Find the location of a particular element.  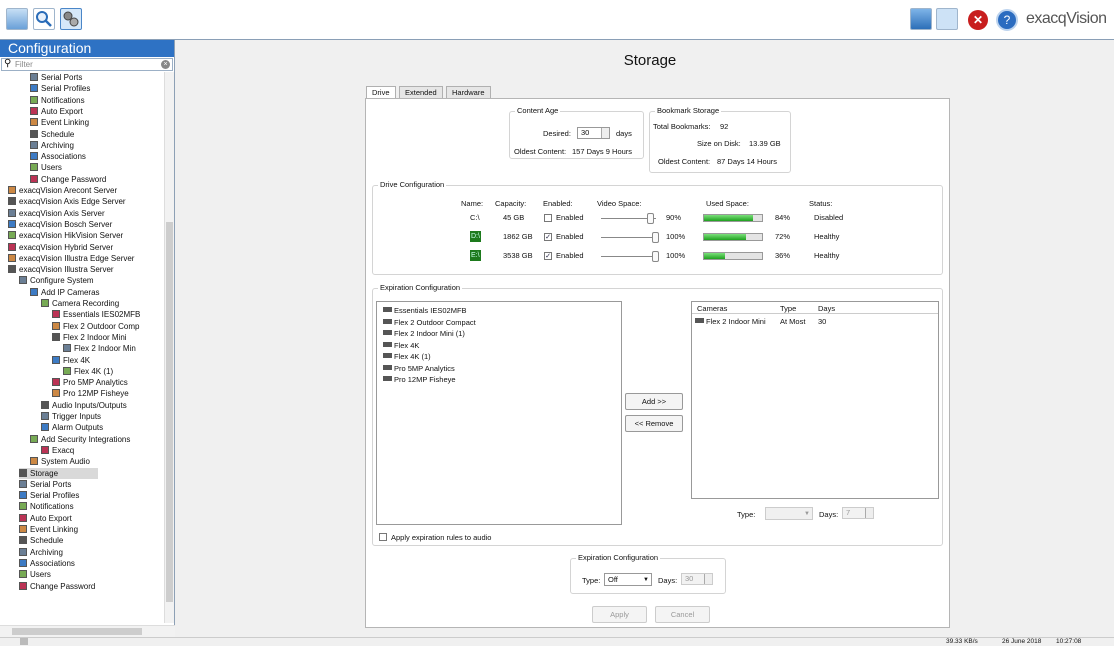

alert-icon: ✕ is located at coordinates (978, 20).